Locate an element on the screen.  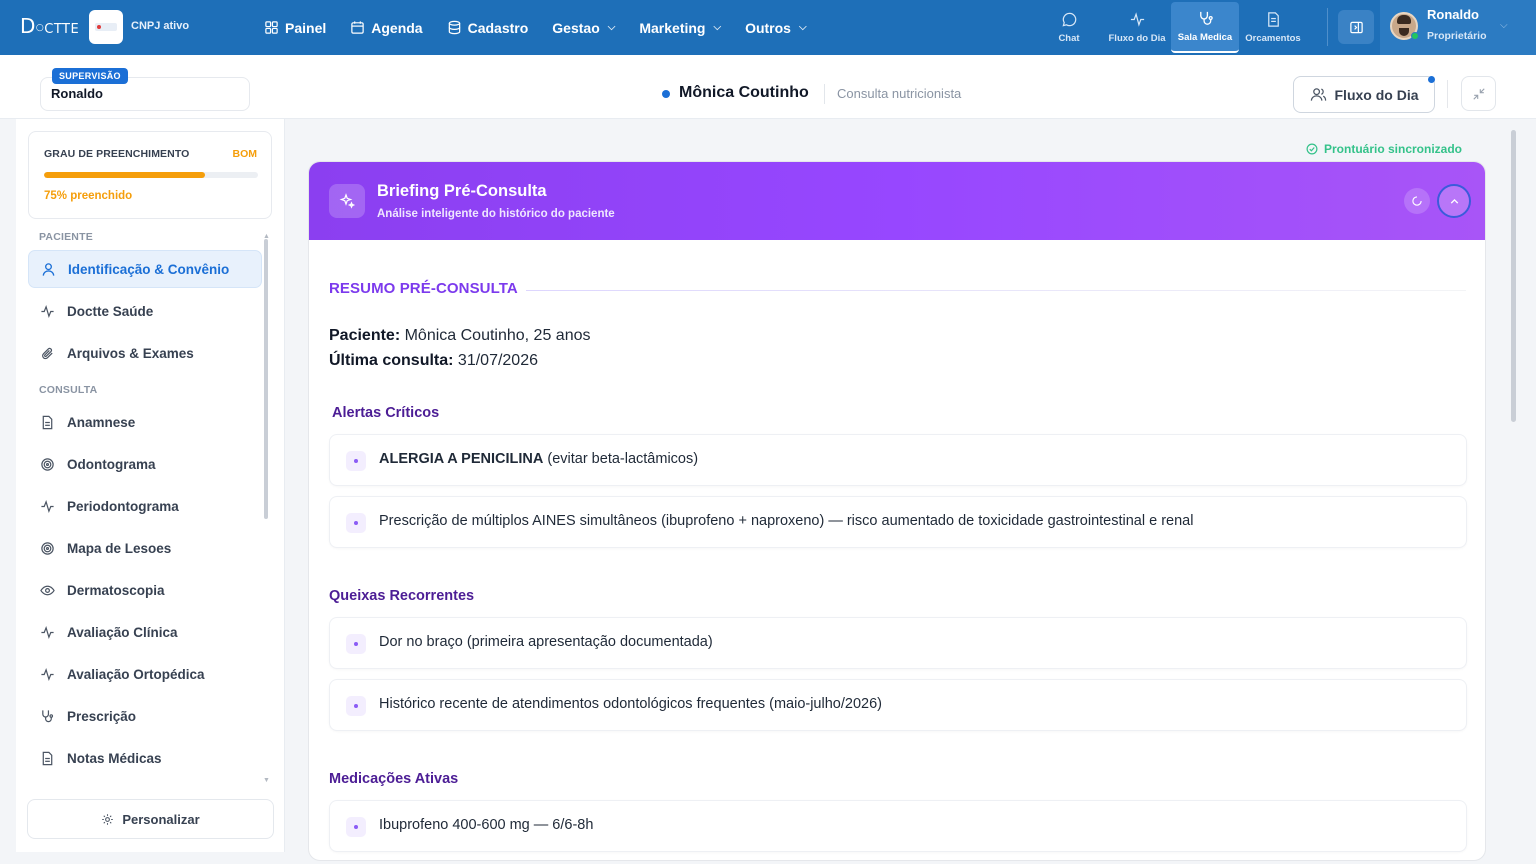
sidebar-item-doctte-saude: Doctte Saúde is located at coordinates (145, 311).